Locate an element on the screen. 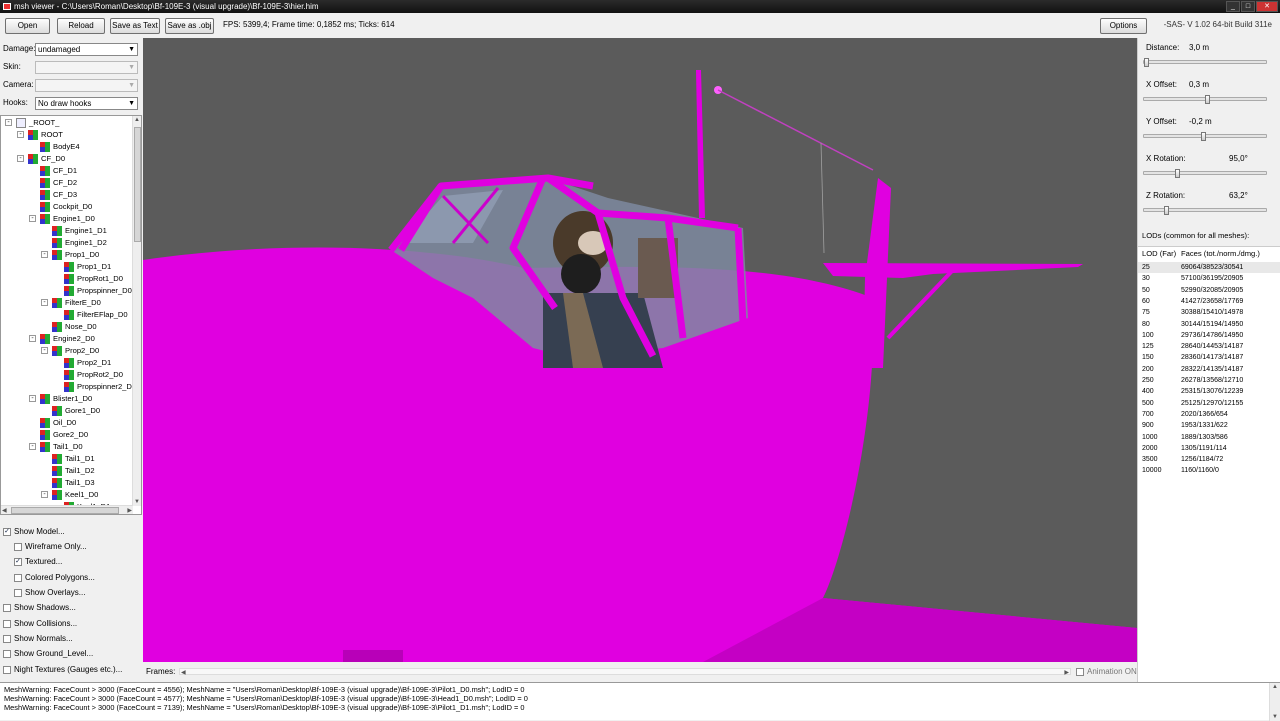  save-as-text-button: Save as Text is located at coordinates (135, 26).